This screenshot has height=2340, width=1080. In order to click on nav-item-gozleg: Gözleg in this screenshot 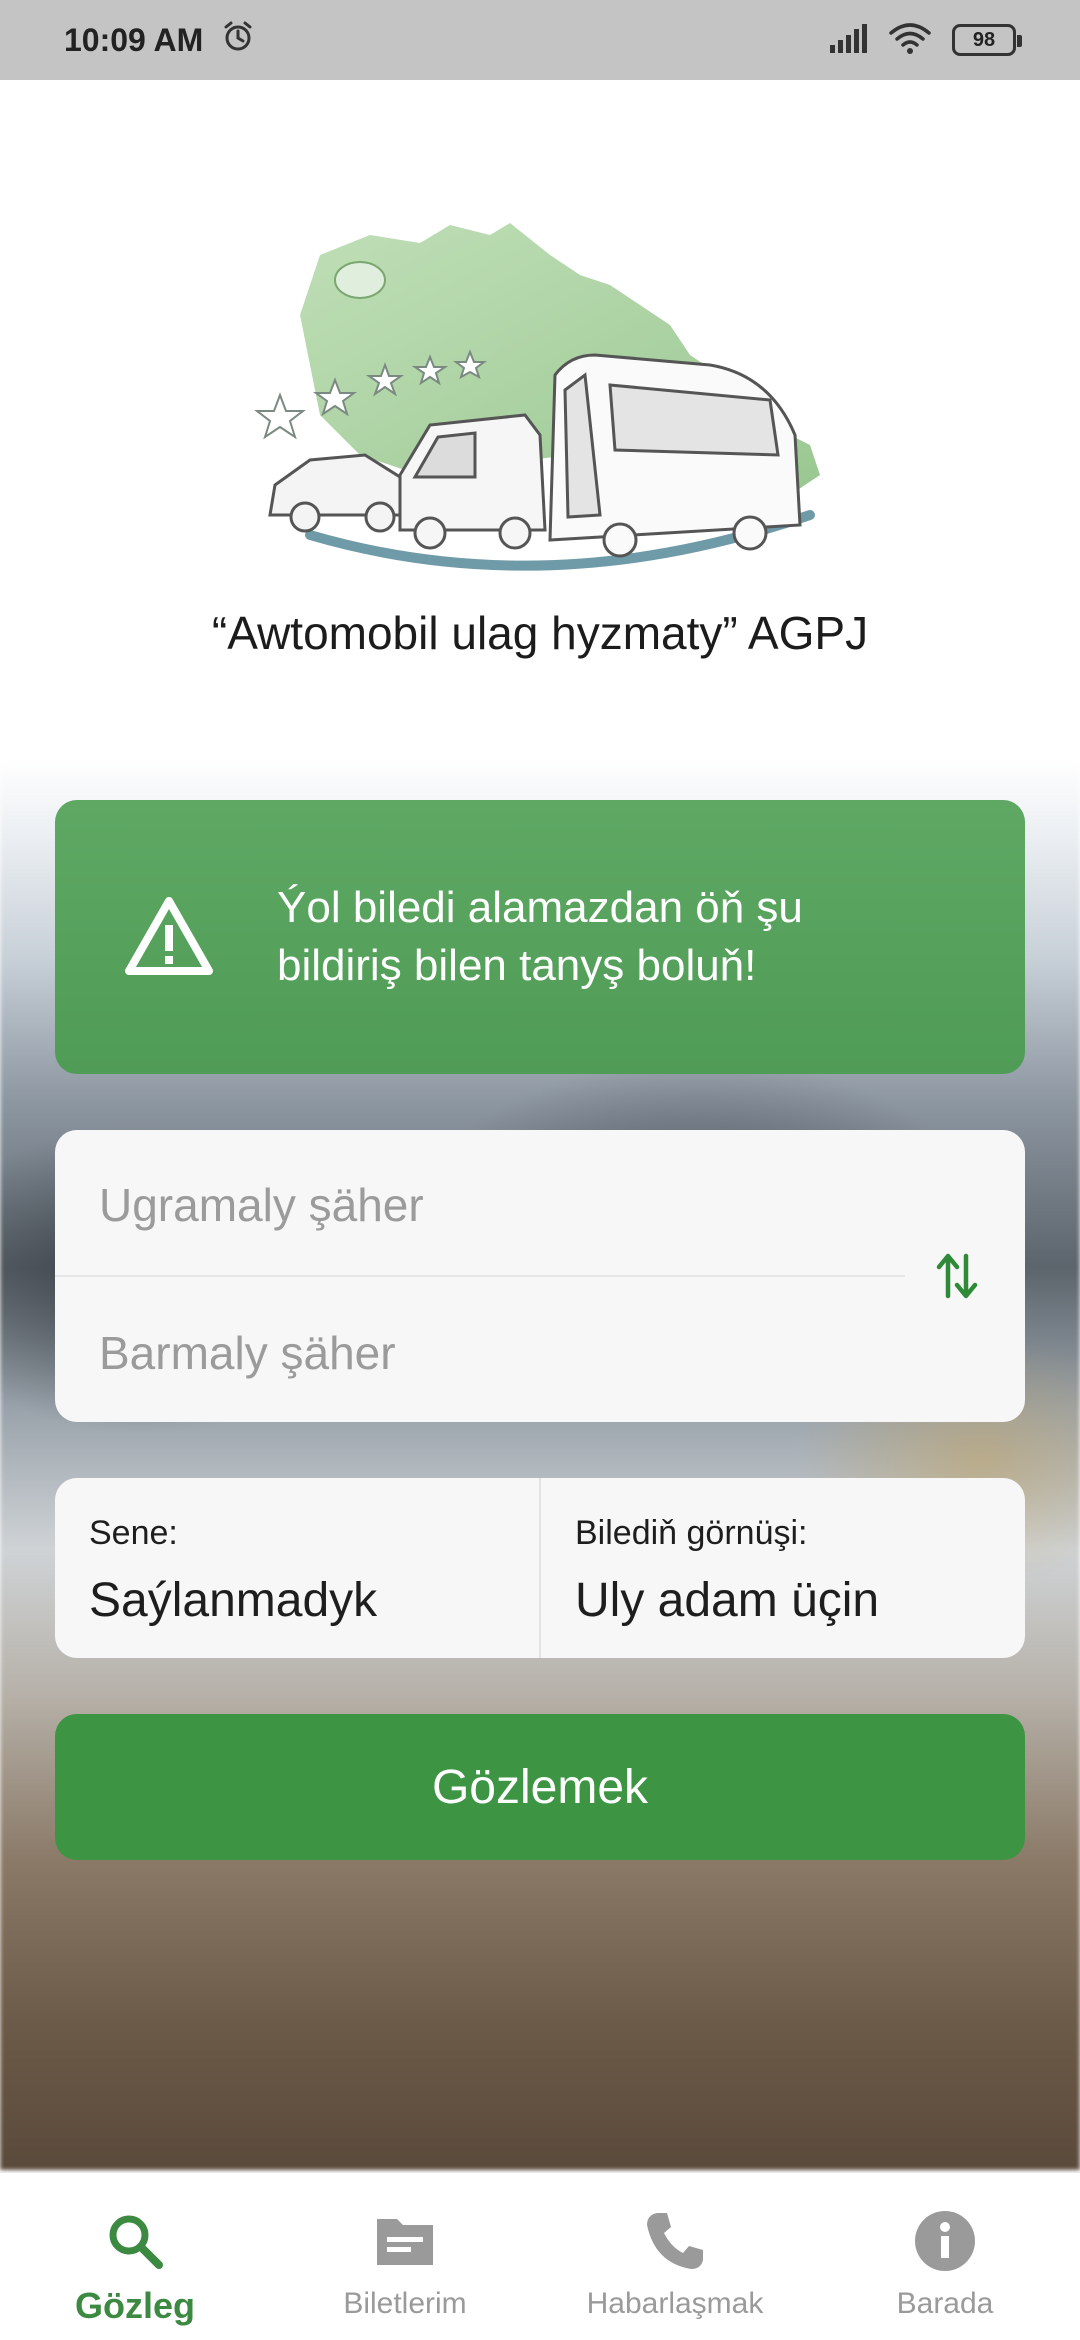, I will do `click(135, 2256)`.